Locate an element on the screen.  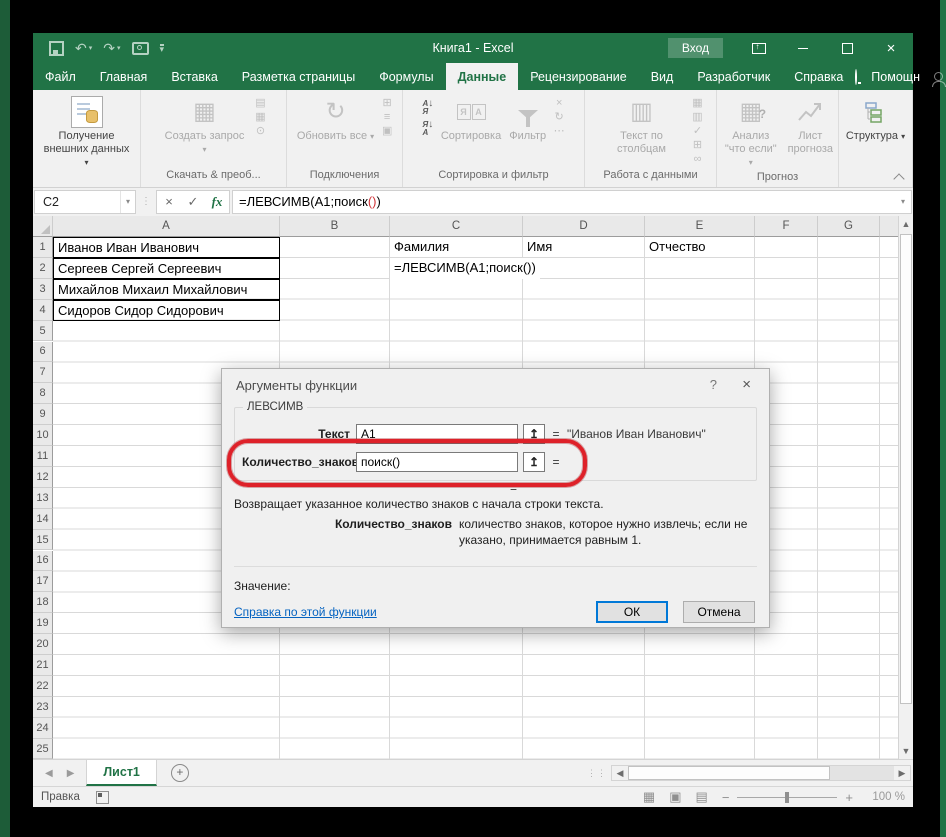
collapse-ribbon-icon is located at coordinates (899, 177).